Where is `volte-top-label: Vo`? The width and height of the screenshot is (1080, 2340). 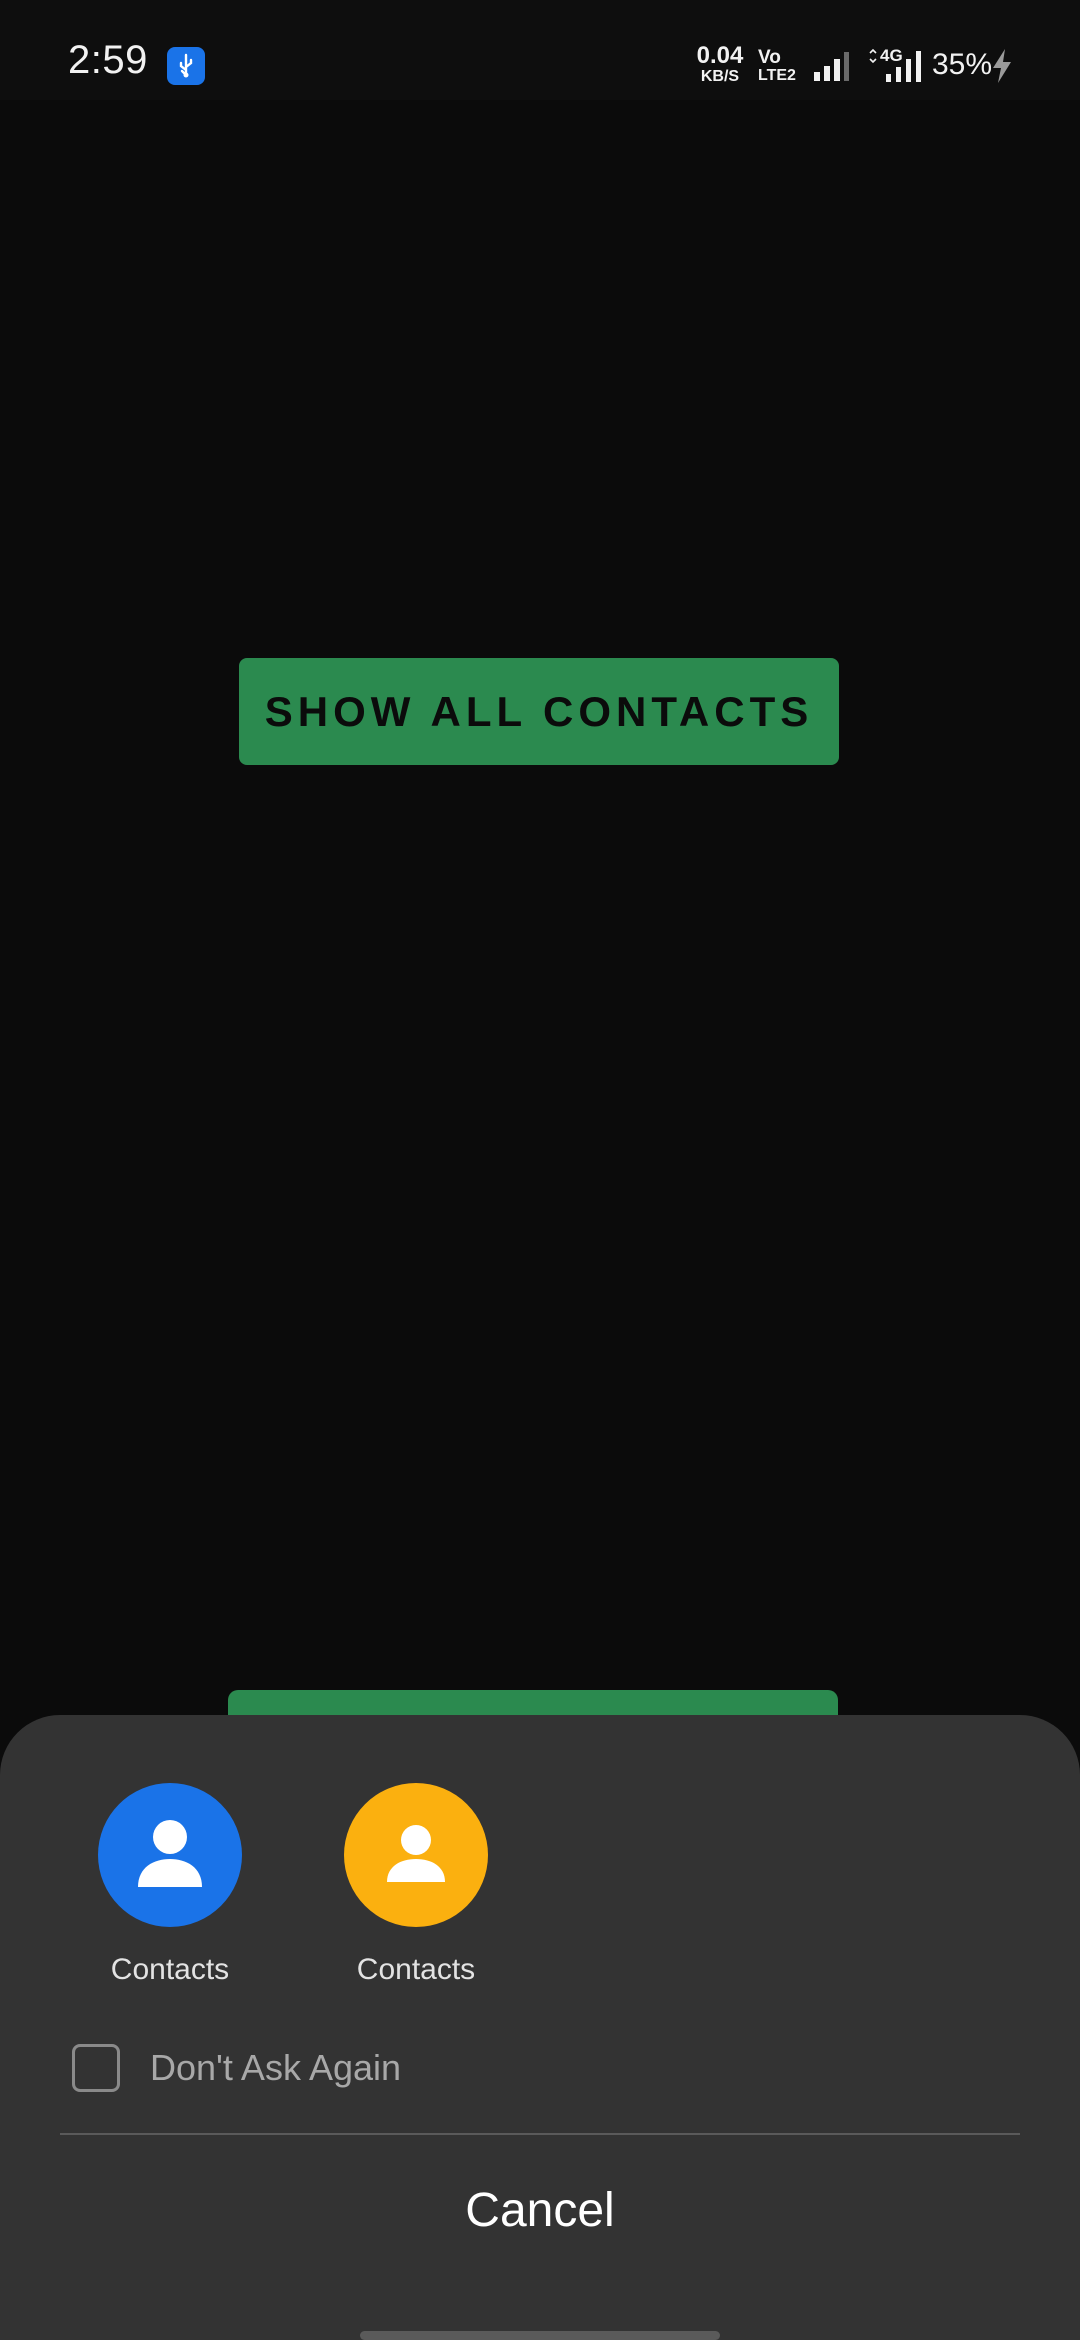
volte-top-label: Vo is located at coordinates (769, 57).